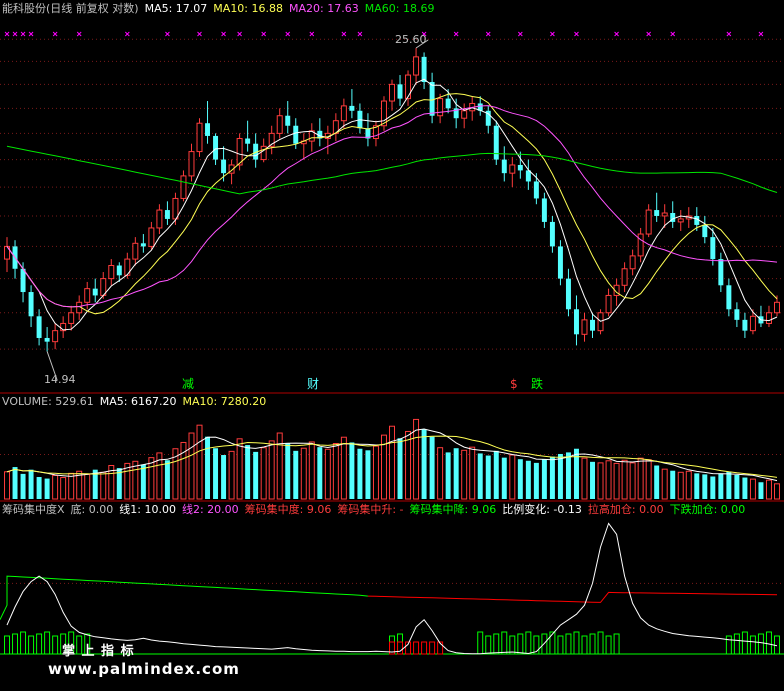 This screenshot has height=691, width=784. Describe the element at coordinates (144, 669) in the screenshot. I see `watermark-url: www.palmindex.com` at that location.